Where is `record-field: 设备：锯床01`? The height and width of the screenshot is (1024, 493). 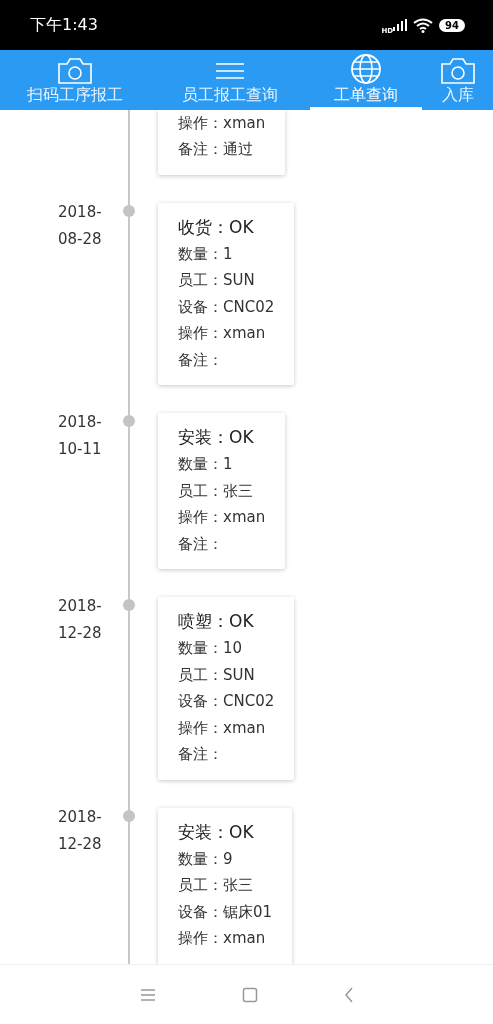
record-field: 设备：锯床01 is located at coordinates (225, 911).